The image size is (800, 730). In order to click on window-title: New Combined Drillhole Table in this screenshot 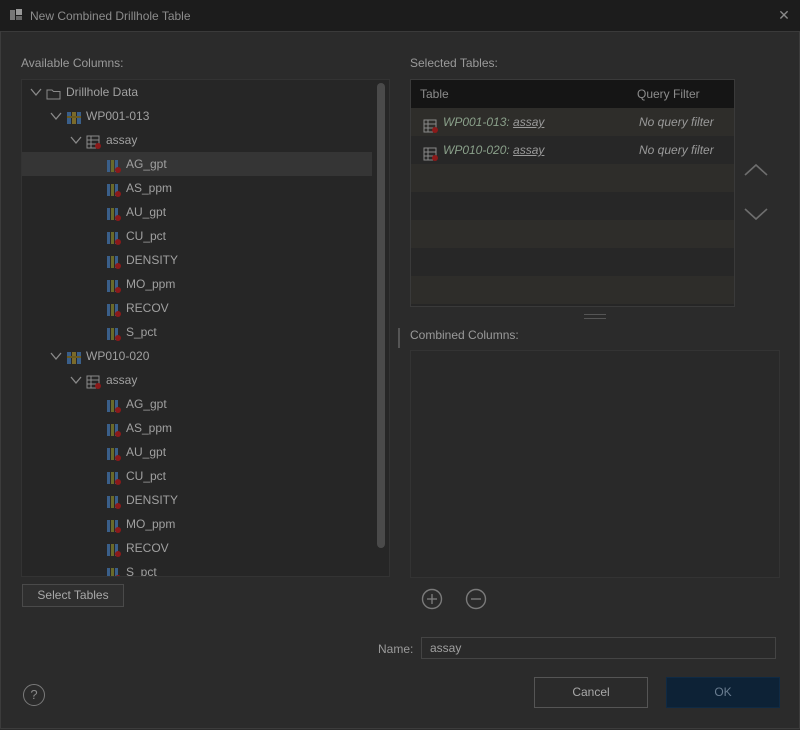, I will do `click(110, 16)`.